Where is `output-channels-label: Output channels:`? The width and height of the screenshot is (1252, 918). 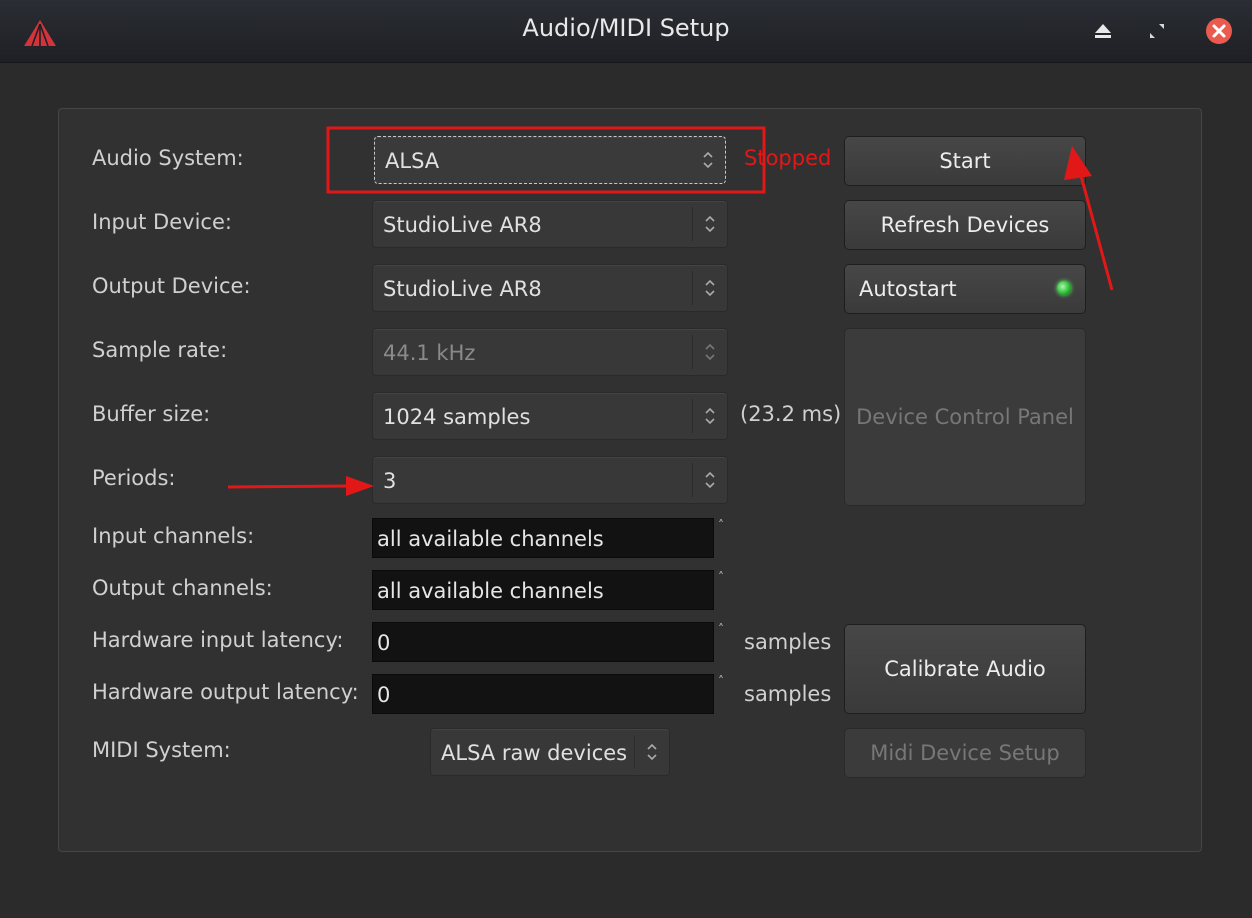
output-channels-label: Output channels: is located at coordinates (182, 588).